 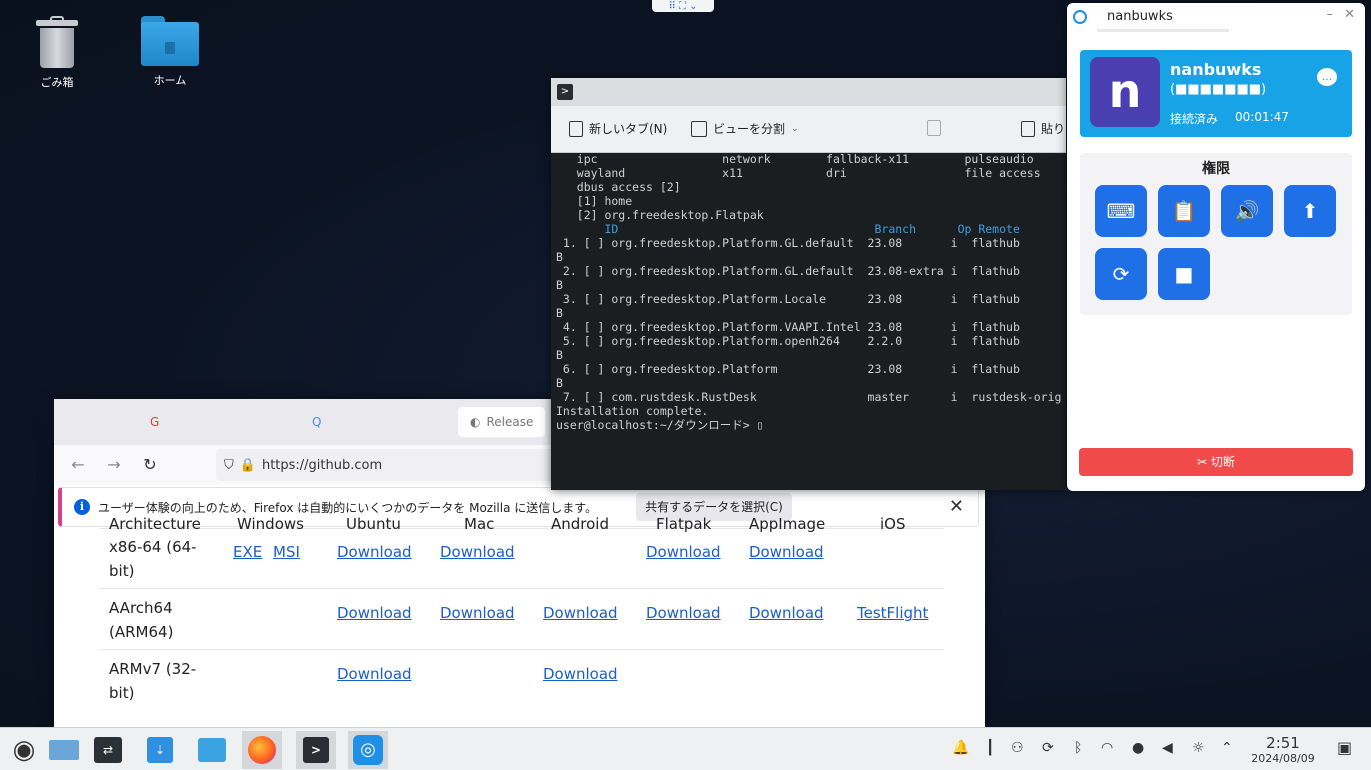 I want to click on connection-timer: 00:01:47, so click(x=1262, y=117).